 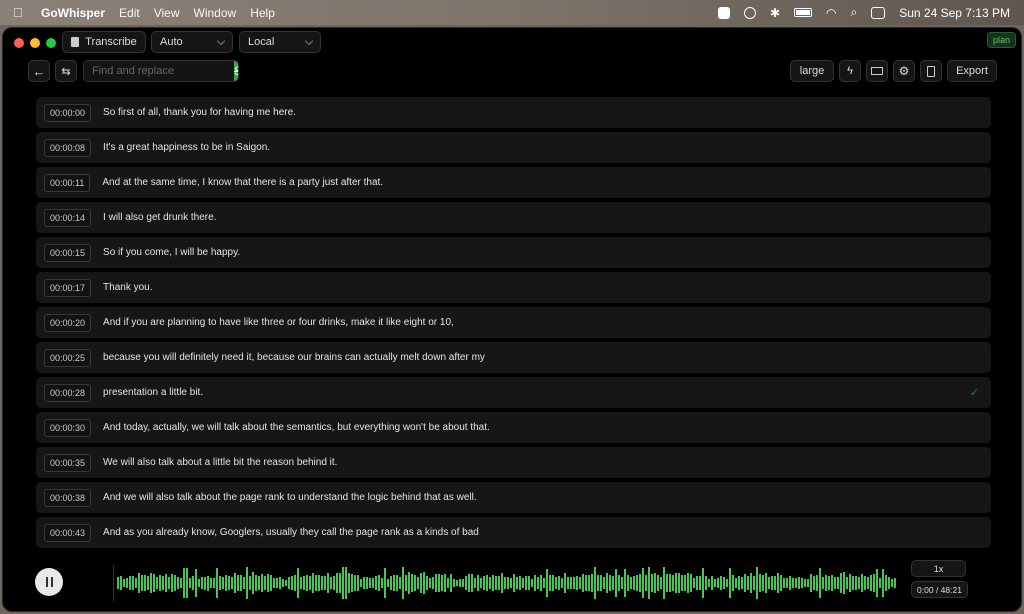 What do you see at coordinates (775, 13) in the screenshot?
I see `bluetooth-icon: ✱` at bounding box center [775, 13].